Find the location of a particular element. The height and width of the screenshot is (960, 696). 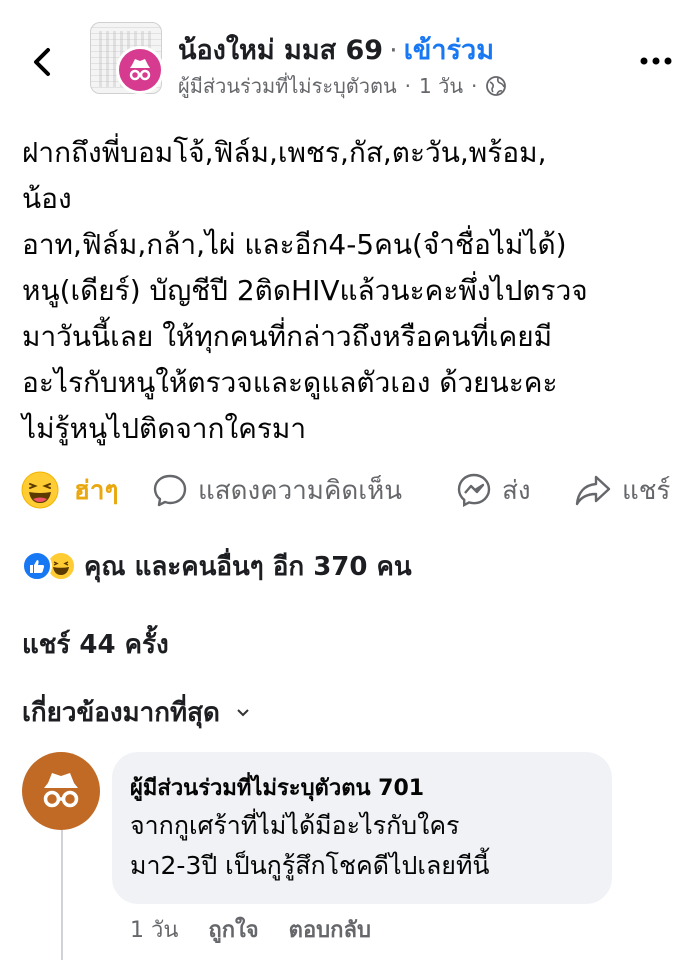

share-label: แชร์ is located at coordinates (646, 490).